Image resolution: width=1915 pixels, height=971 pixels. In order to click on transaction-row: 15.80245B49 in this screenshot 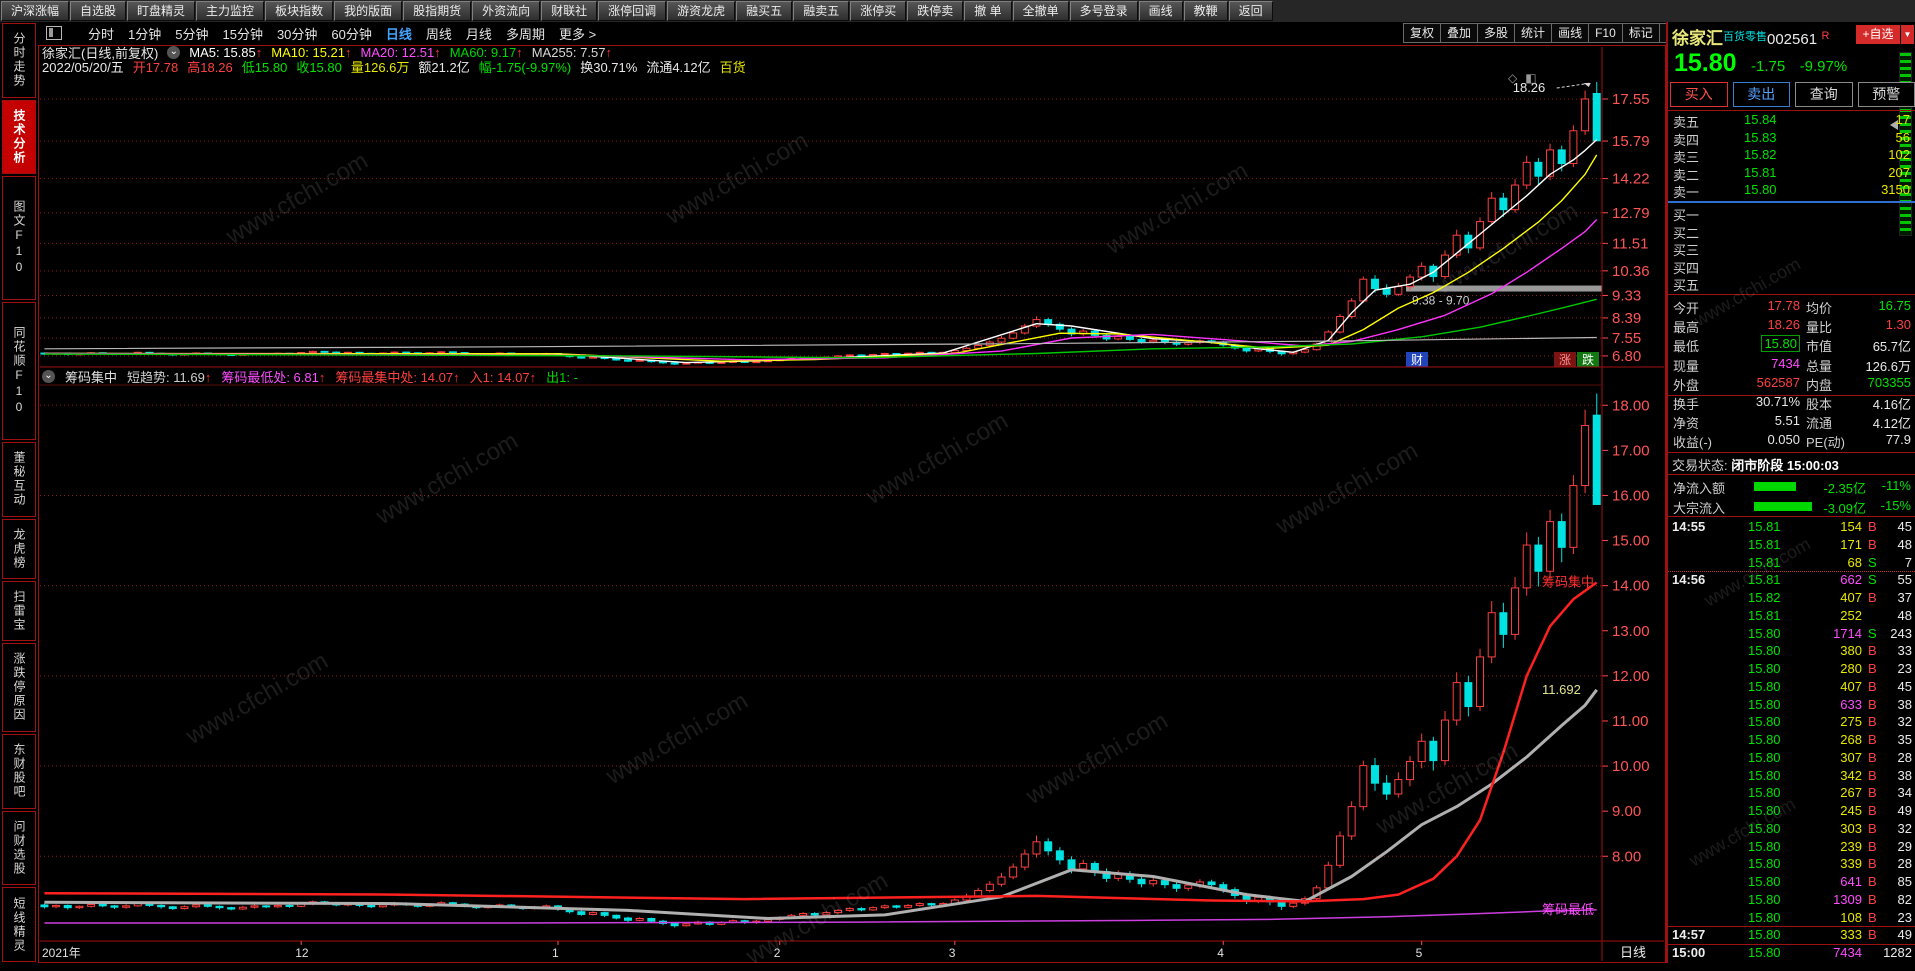, I will do `click(1791, 811)`.